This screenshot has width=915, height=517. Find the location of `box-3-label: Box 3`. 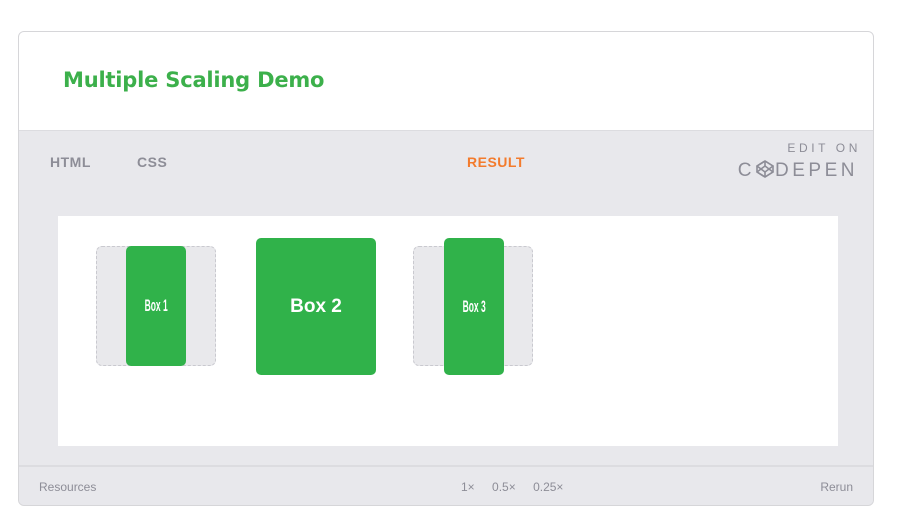

box-3-label: Box 3 is located at coordinates (474, 306).